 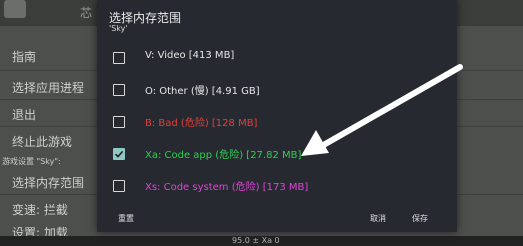 I want to click on menu-item-select-process: 选择应用进程, so click(x=48, y=87).